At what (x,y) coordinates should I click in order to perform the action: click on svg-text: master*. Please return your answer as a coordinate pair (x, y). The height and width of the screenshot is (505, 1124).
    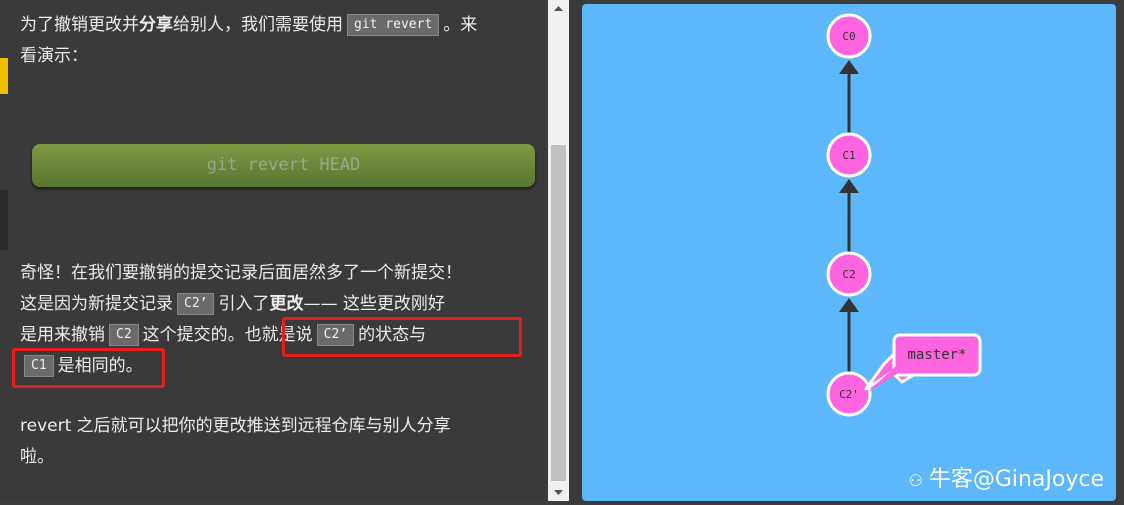
    Looking at the image, I should click on (936, 355).